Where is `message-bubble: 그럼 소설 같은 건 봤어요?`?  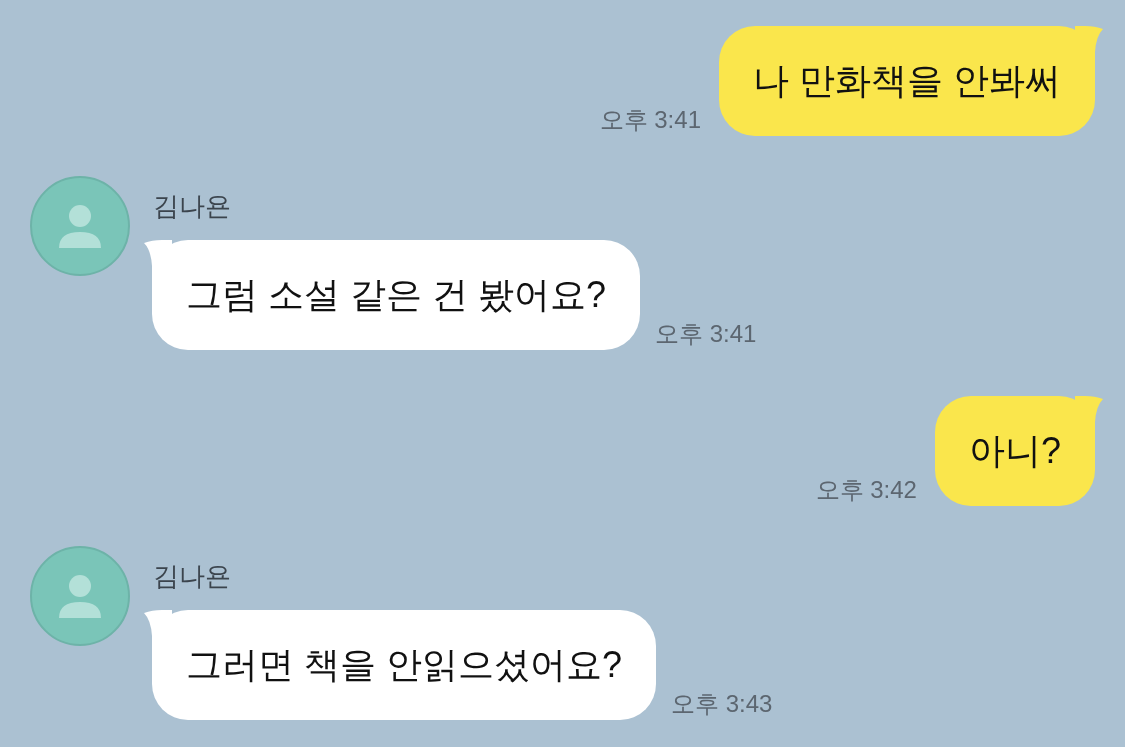 message-bubble: 그럼 소설 같은 건 봤어요? is located at coordinates (396, 295).